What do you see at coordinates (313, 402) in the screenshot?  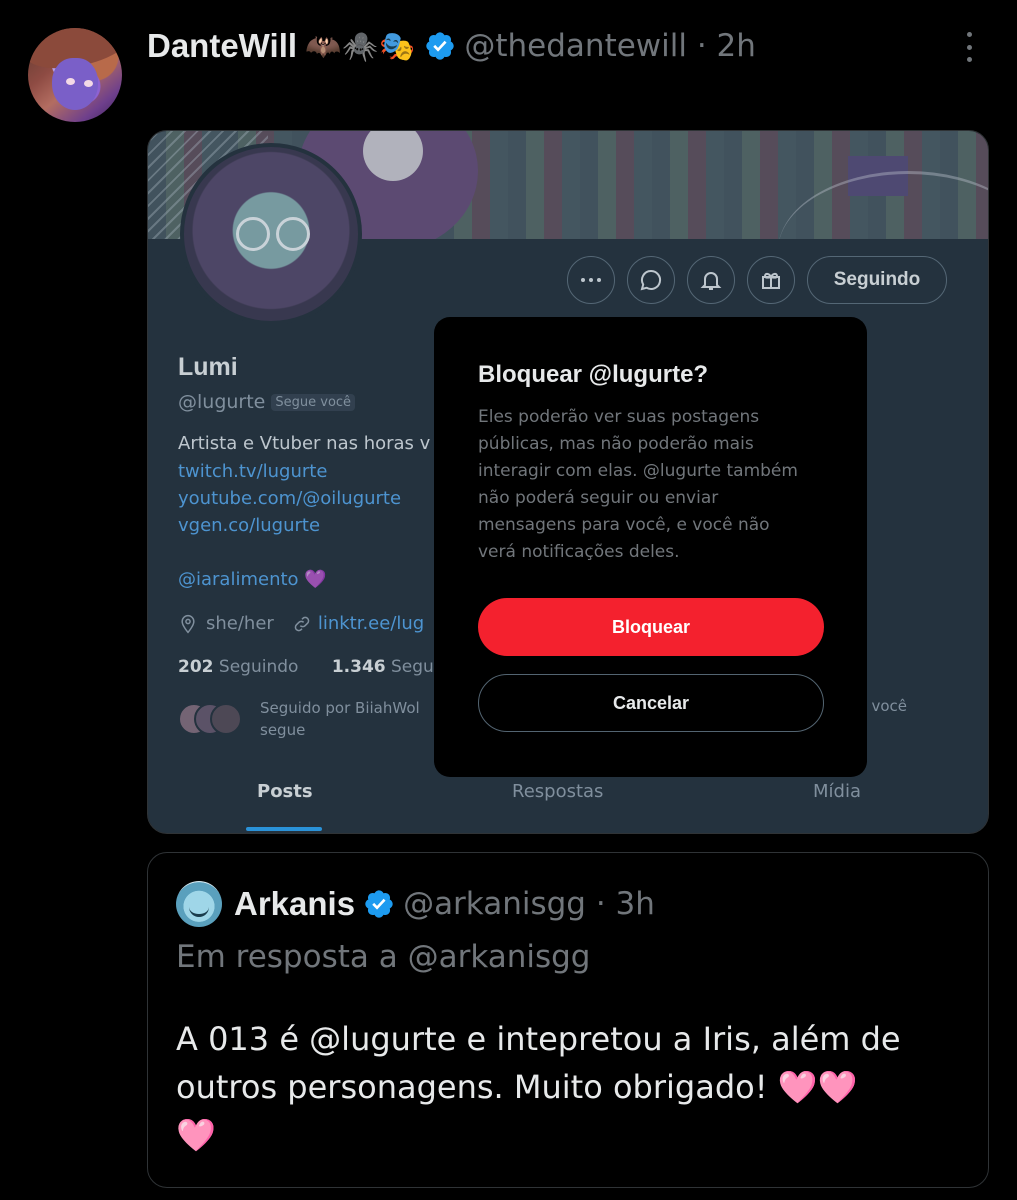 I see `follows-you-badge: Segue você` at bounding box center [313, 402].